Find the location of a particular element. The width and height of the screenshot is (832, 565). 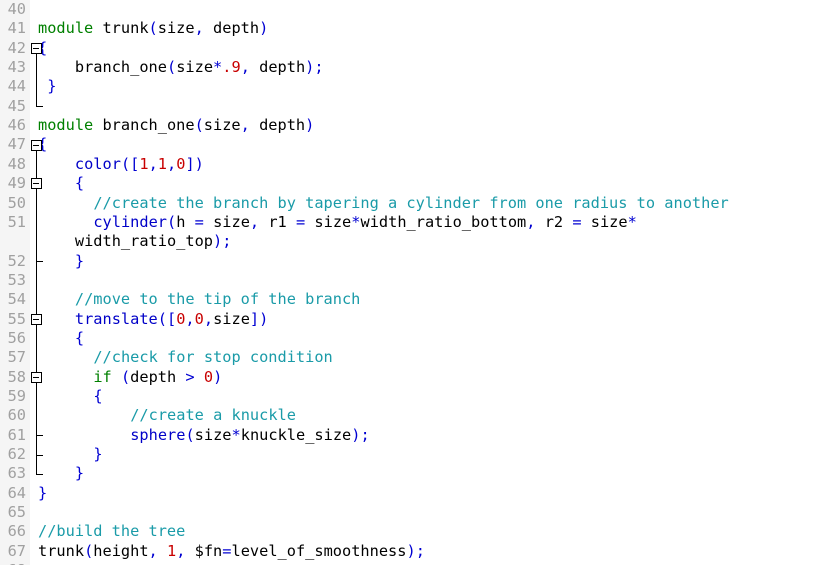

code-line: 41 module trunk(size, depth) is located at coordinates (416, 28).